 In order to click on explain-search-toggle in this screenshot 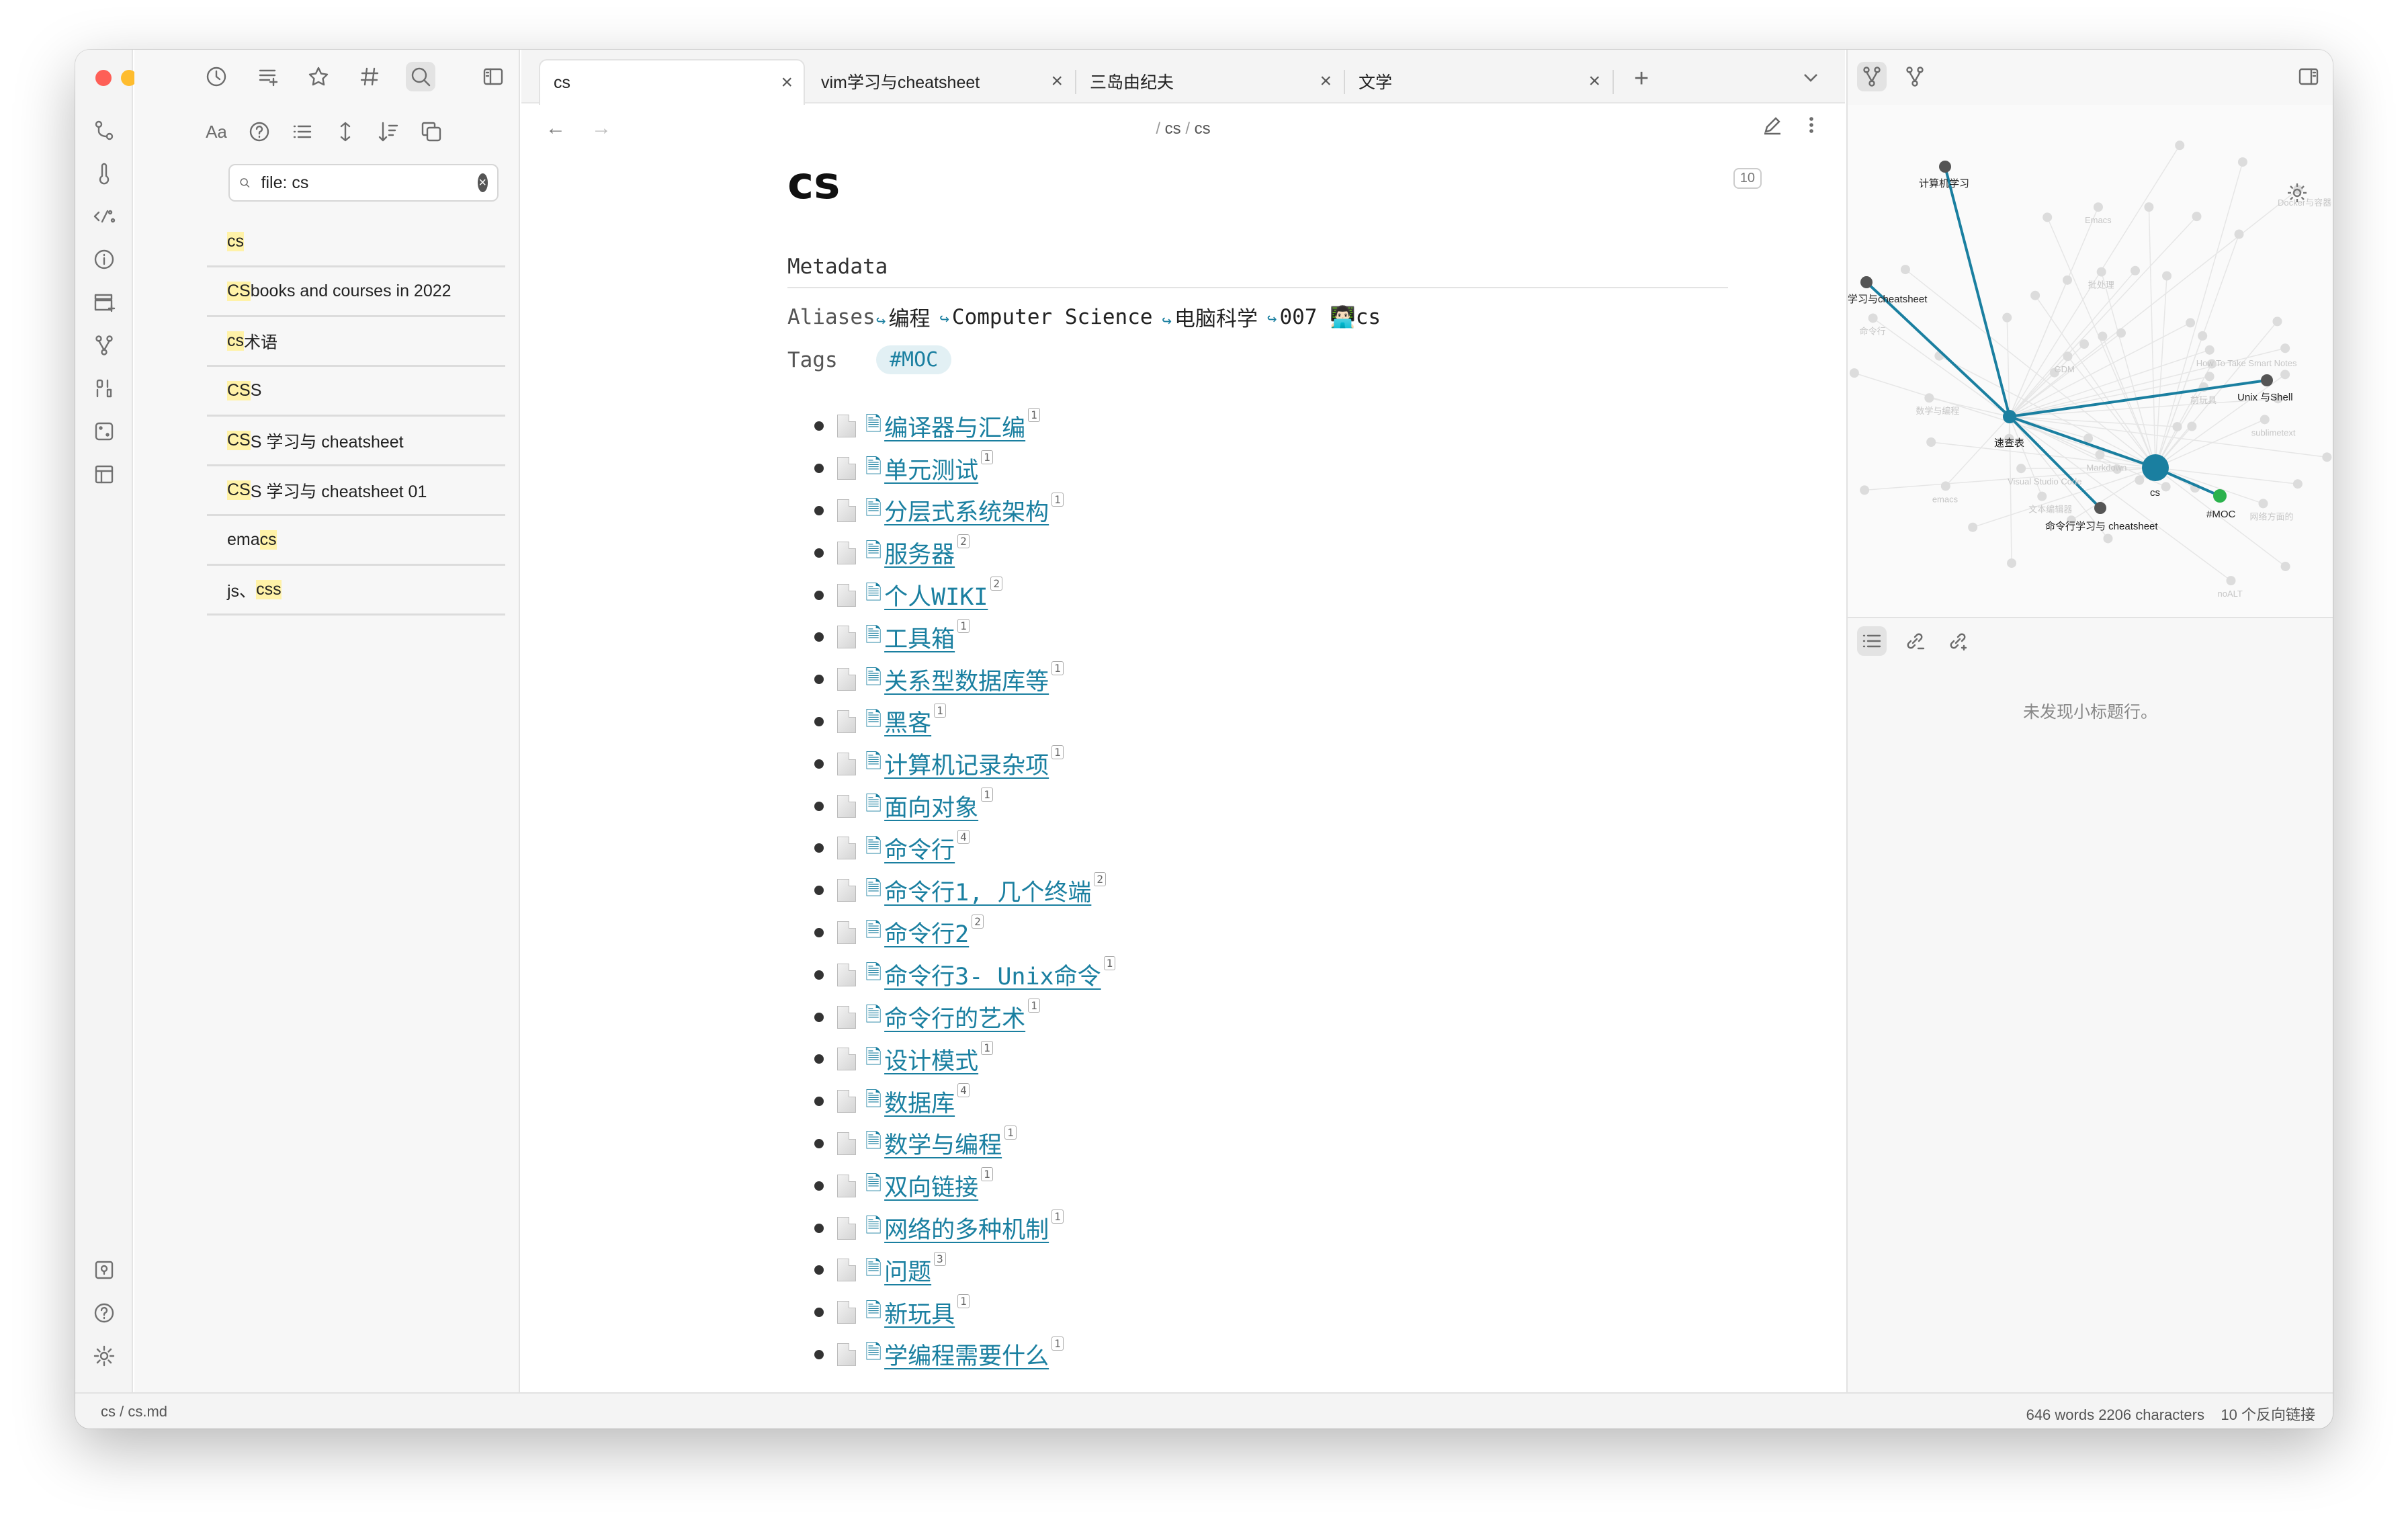, I will do `click(259, 131)`.